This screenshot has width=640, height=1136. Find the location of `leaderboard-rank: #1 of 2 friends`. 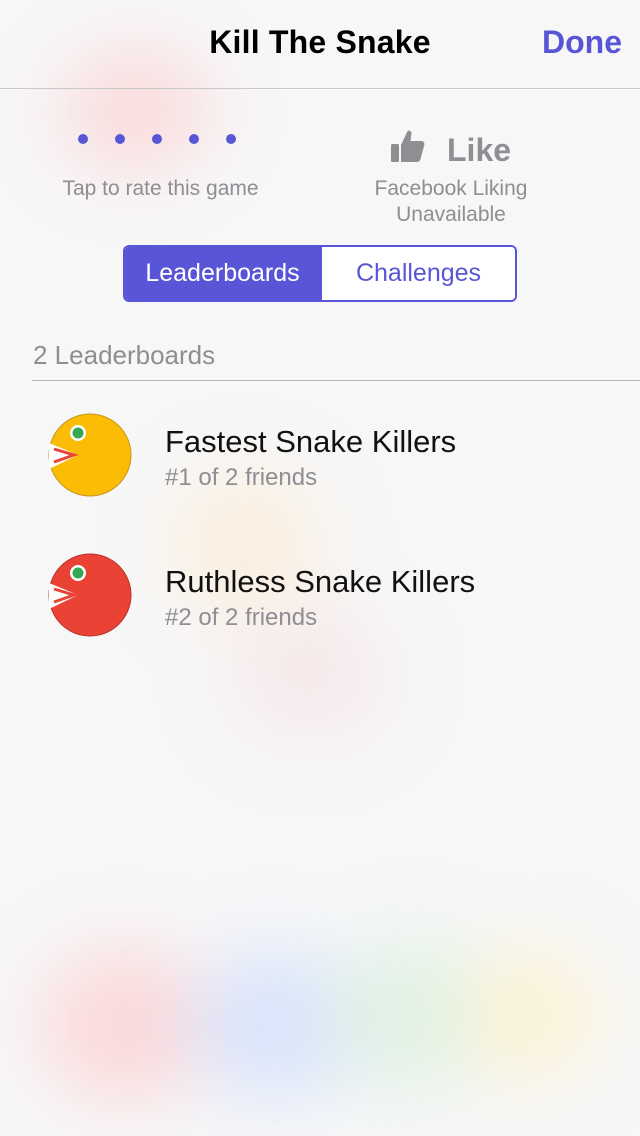

leaderboard-rank: #1 of 2 friends is located at coordinates (241, 477).